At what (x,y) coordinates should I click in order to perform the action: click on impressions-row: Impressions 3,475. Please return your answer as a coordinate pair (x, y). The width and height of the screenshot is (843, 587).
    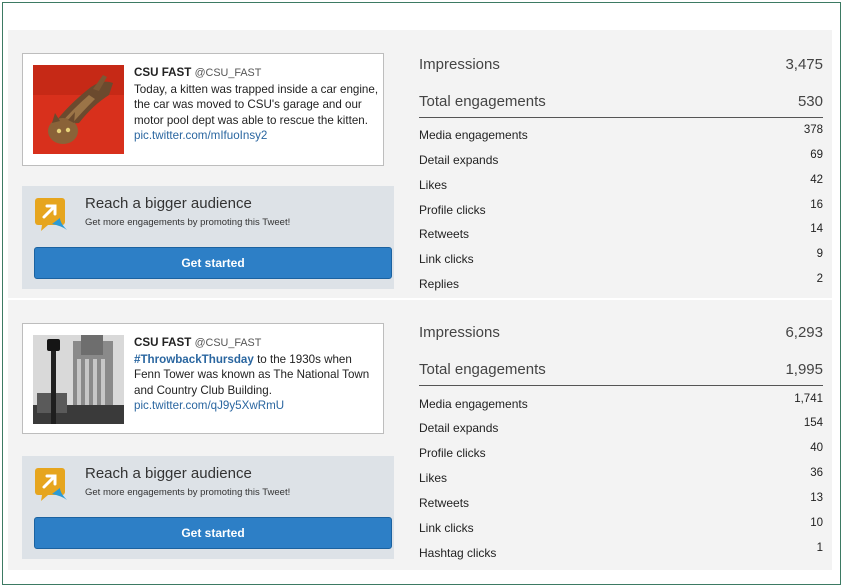
    Looking at the image, I should click on (621, 64).